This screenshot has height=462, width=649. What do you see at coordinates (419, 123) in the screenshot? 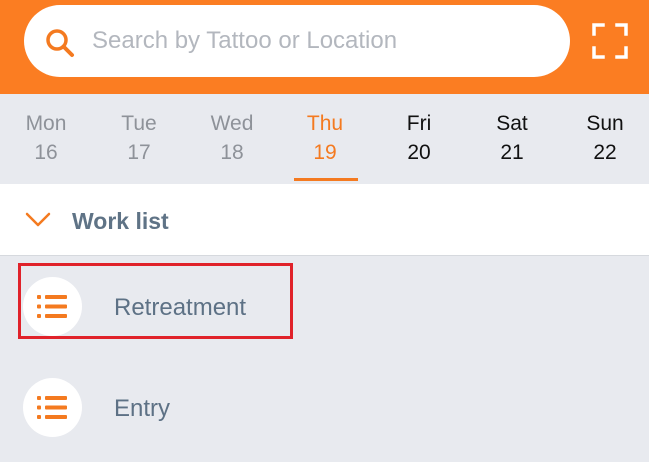
I see `day-name: Fri` at bounding box center [419, 123].